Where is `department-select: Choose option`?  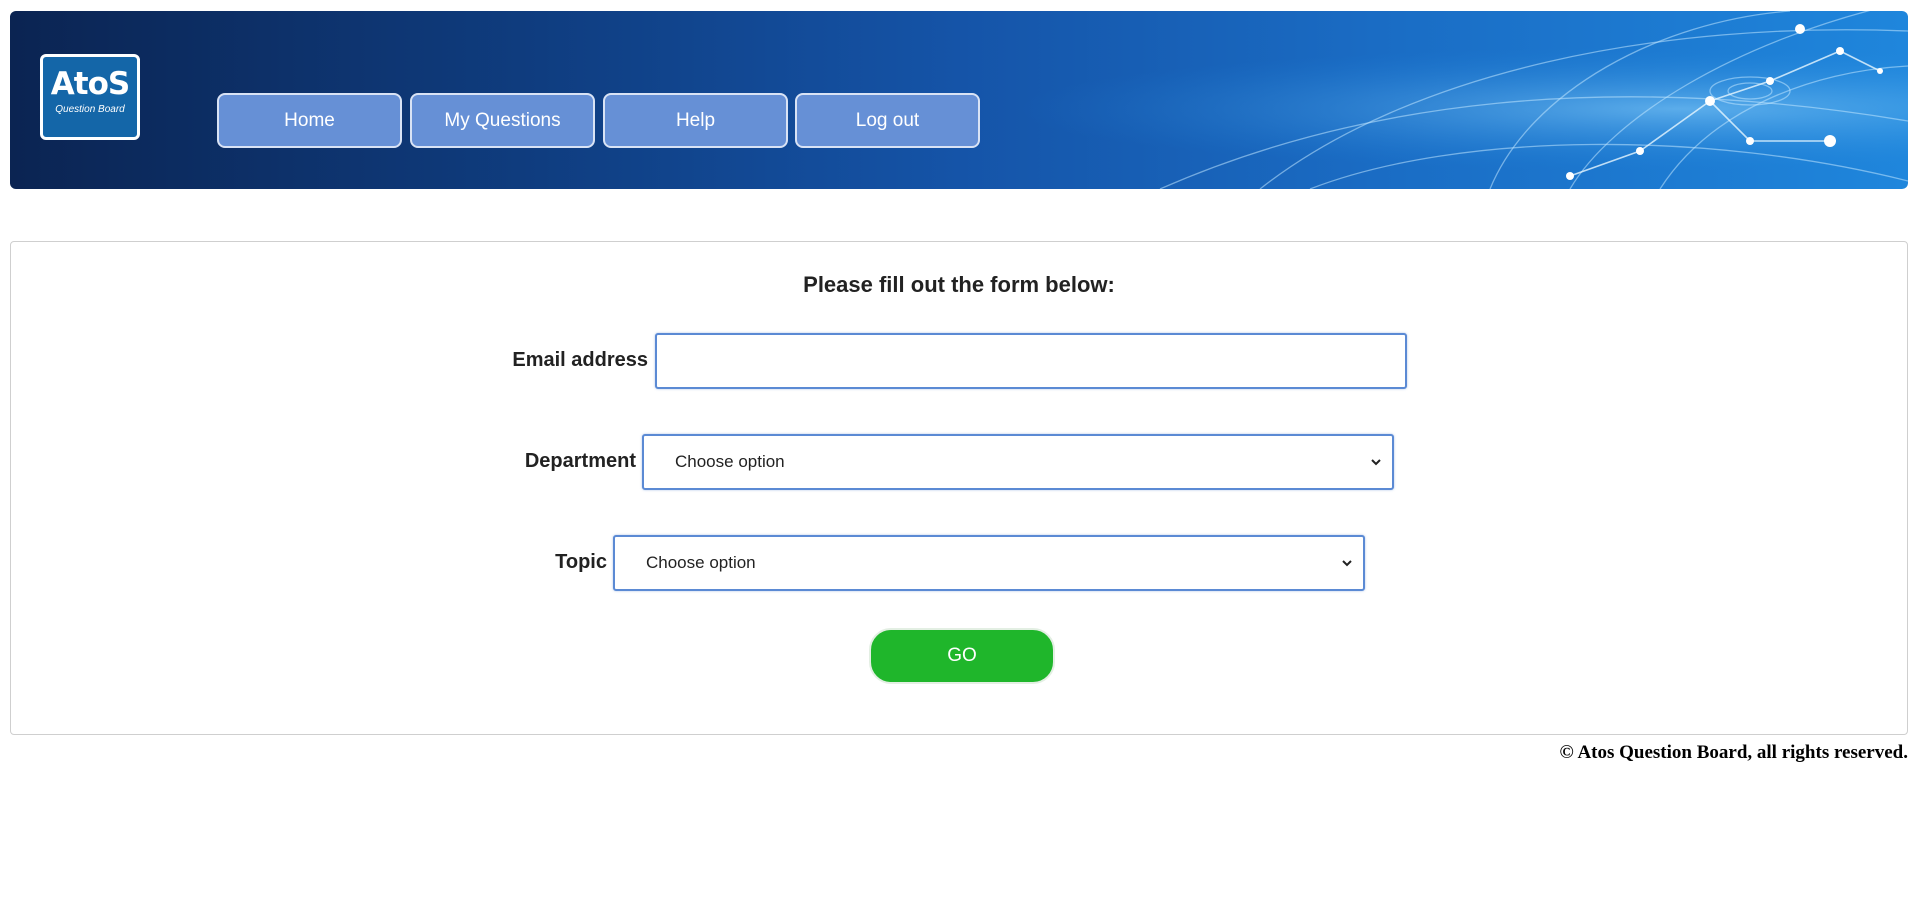
department-select: Choose option is located at coordinates (1018, 462).